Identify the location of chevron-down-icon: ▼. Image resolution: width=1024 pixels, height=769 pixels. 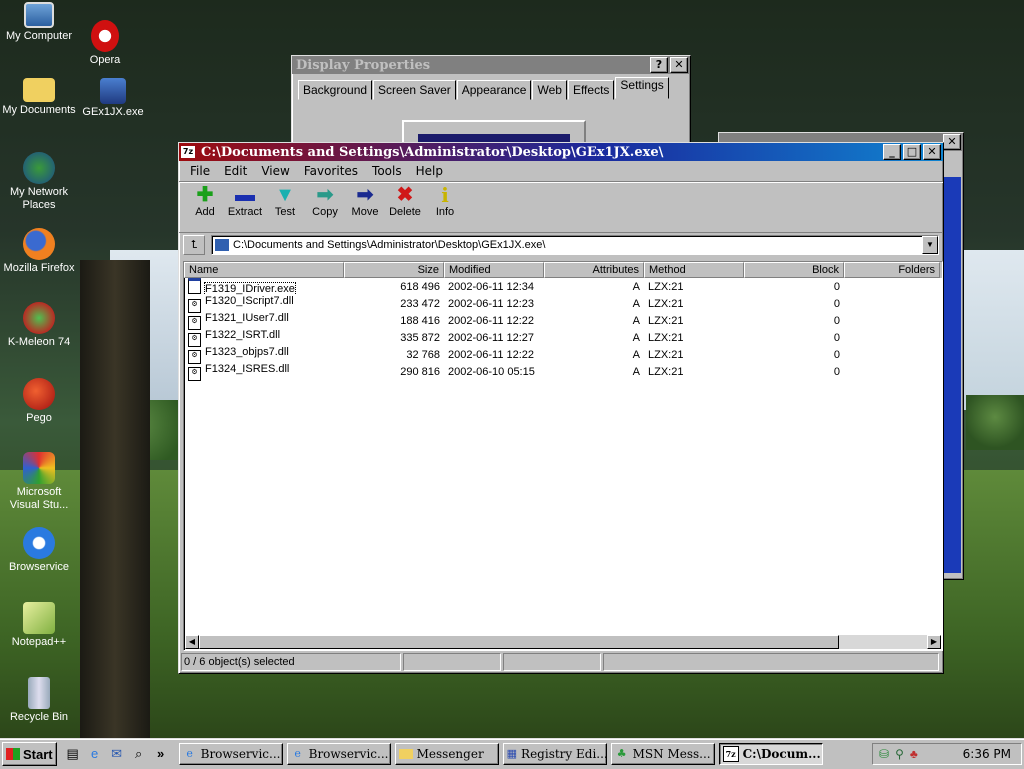
(930, 245).